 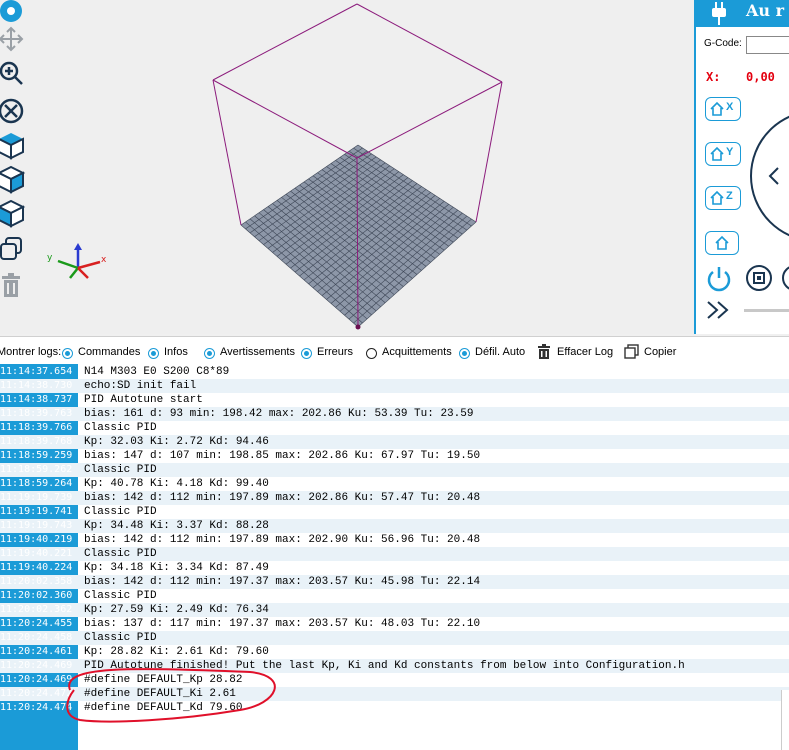 What do you see at coordinates (176, 652) in the screenshot?
I see `log-message: Kp: 28.82 Ki: 2.61 Kd: 79.60` at bounding box center [176, 652].